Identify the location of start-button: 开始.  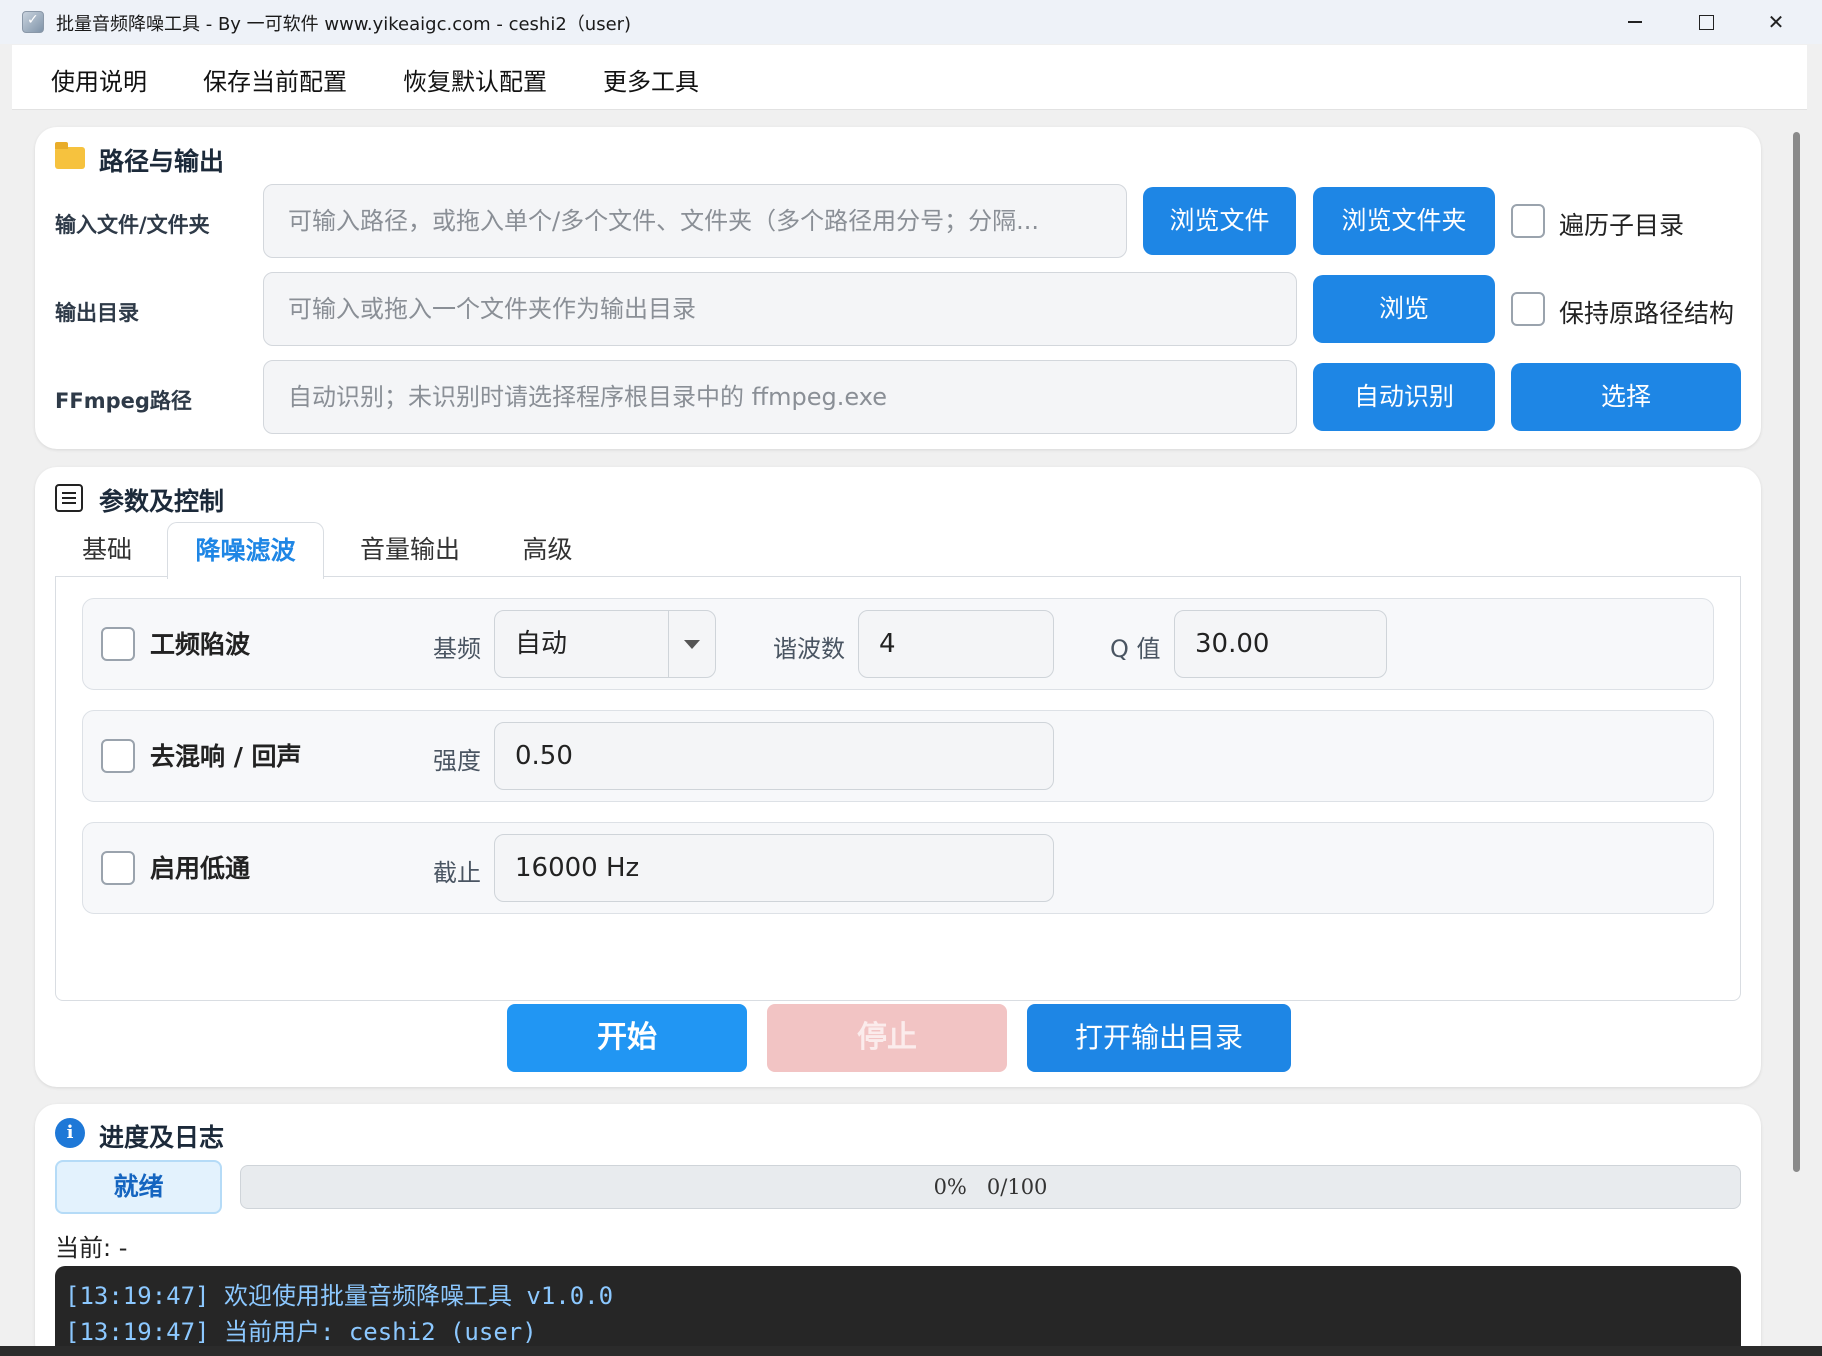
(627, 1038).